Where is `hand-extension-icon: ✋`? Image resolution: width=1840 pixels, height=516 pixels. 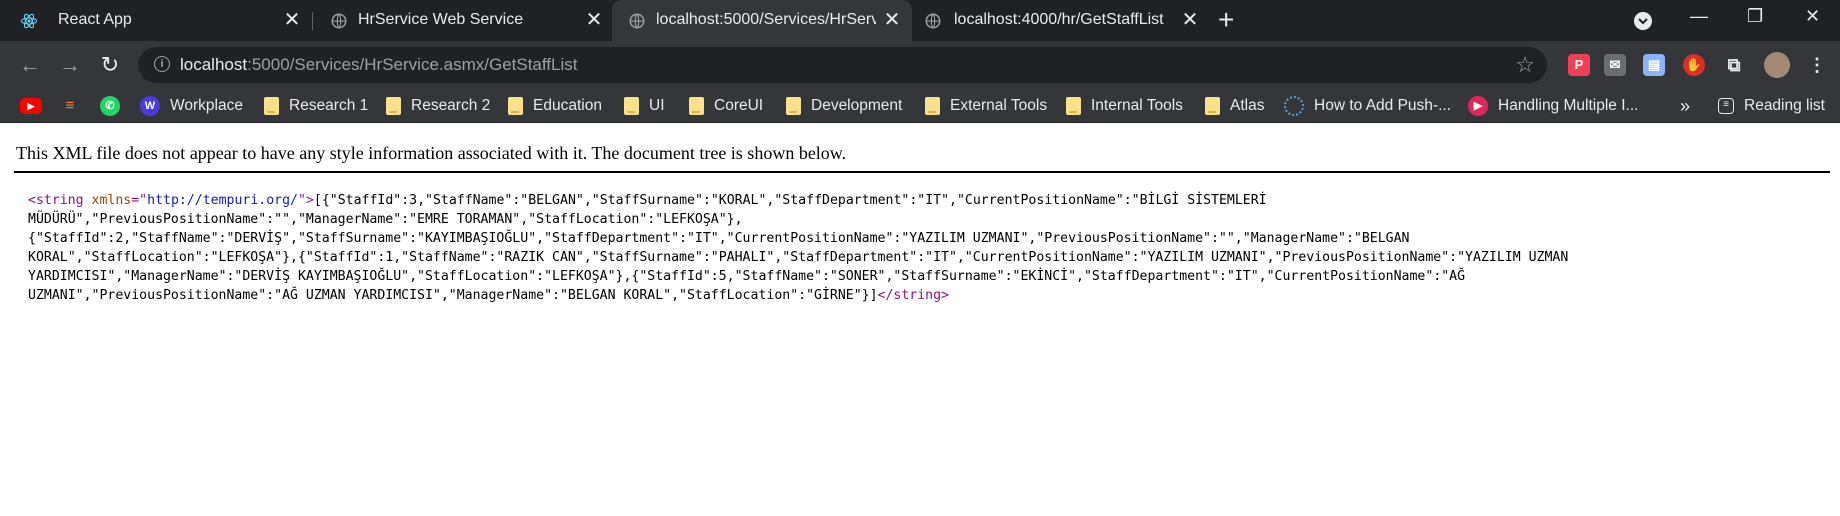 hand-extension-icon: ✋ is located at coordinates (1694, 65).